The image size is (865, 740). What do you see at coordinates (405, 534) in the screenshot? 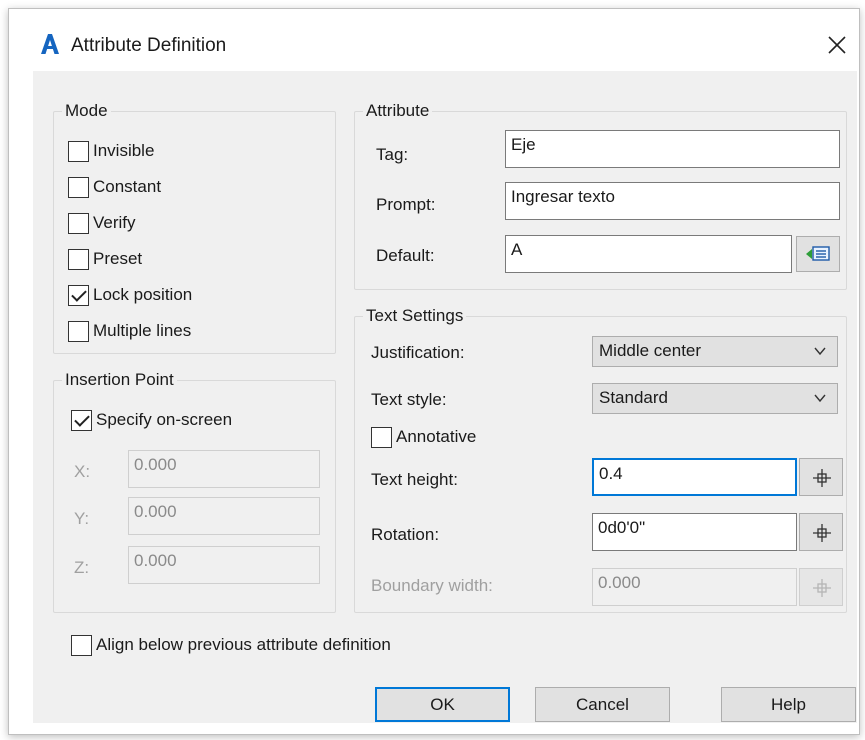
I see `rotation-label: Rotation:` at bounding box center [405, 534].